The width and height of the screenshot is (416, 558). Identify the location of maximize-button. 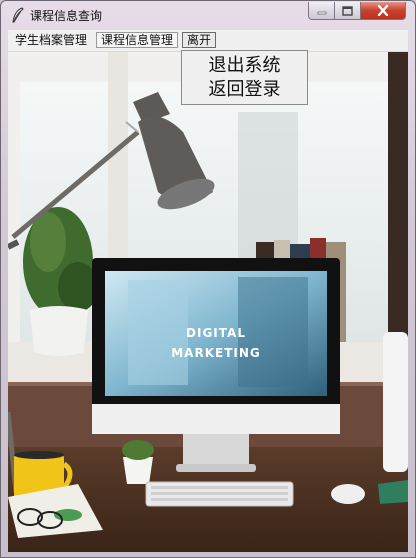
(348, 11).